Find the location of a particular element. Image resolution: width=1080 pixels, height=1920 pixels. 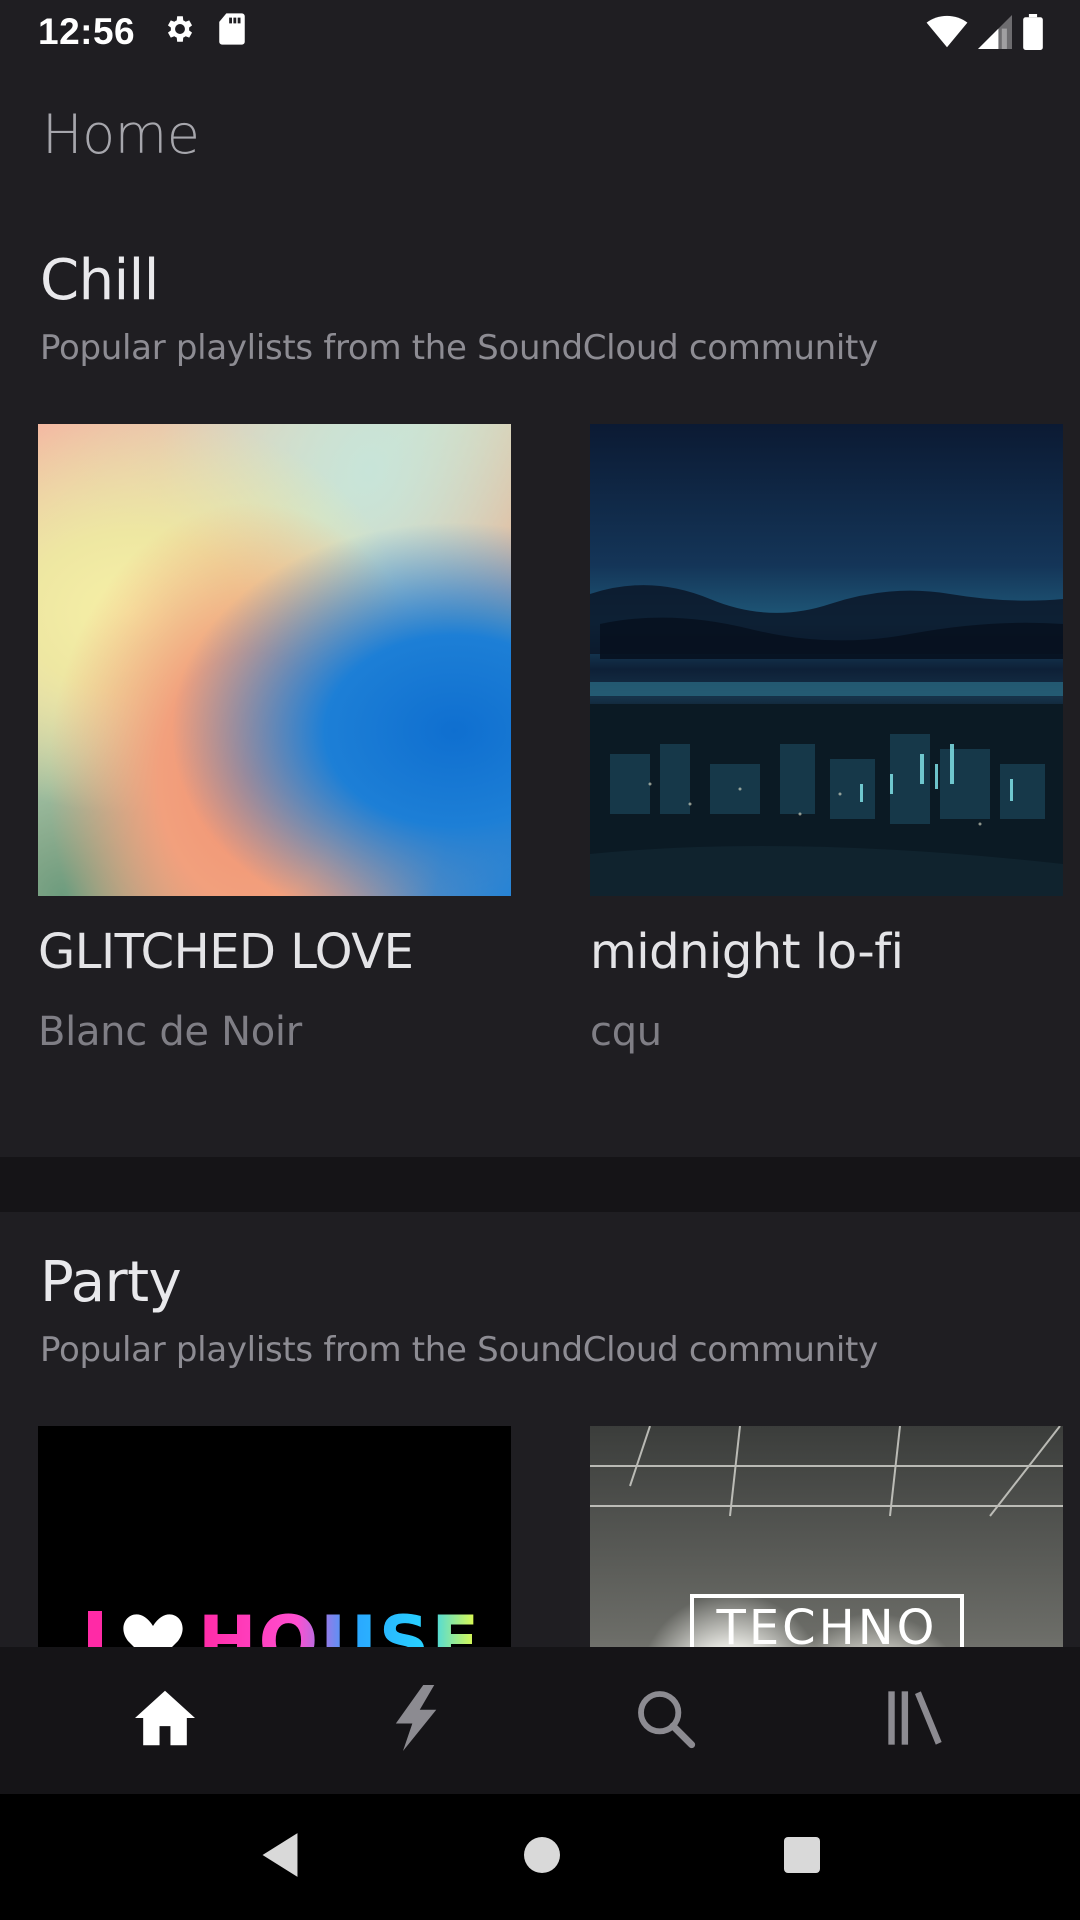

section-divider is located at coordinates (540, 1184).